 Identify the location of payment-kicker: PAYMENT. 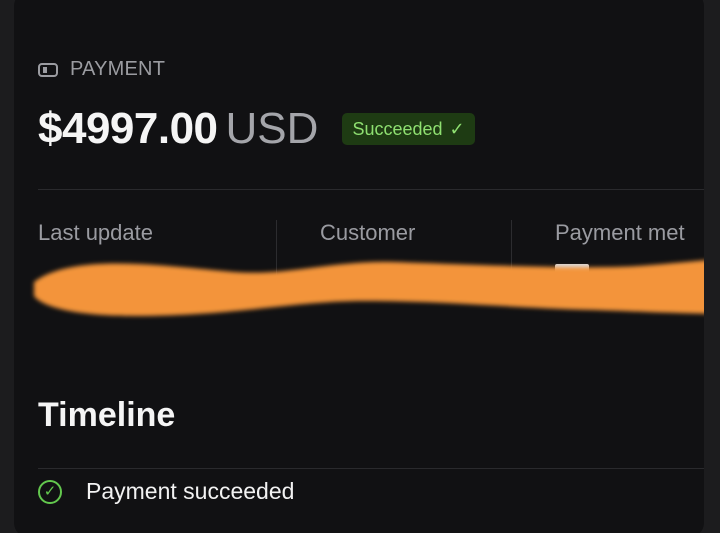
(101, 69).